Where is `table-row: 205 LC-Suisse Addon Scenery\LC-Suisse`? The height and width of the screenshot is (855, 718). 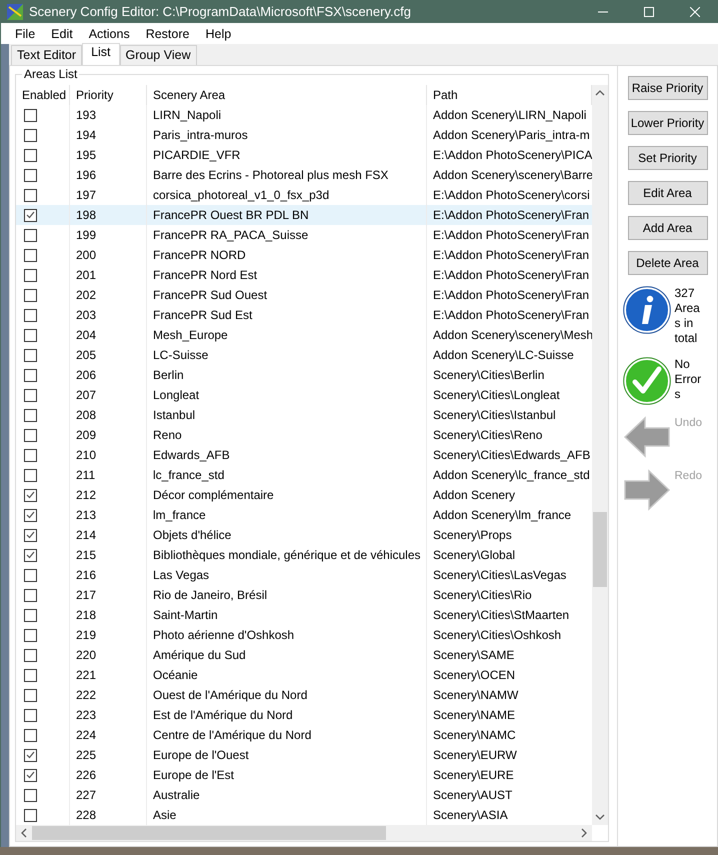
table-row: 205 LC-Suisse Addon Scenery\LC-Suisse is located at coordinates (304, 355).